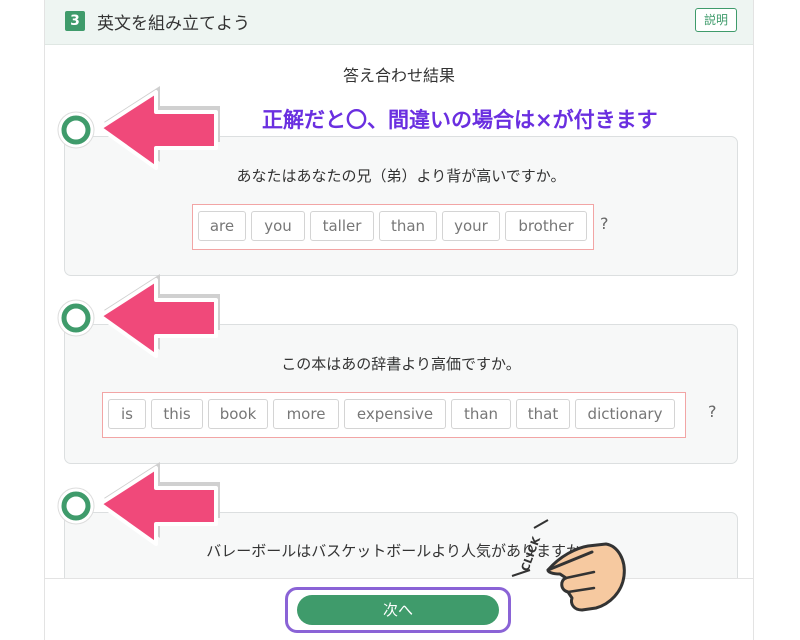 Image resolution: width=800 pixels, height=640 pixels. What do you see at coordinates (543, 414) in the screenshot?
I see `word-tile: that` at bounding box center [543, 414].